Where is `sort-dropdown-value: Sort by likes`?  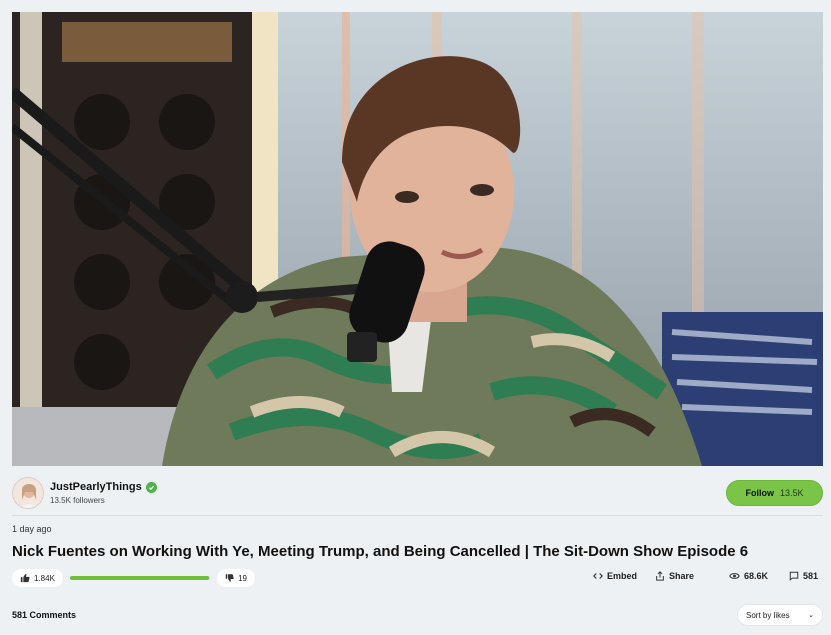
sort-dropdown-value: Sort by likes is located at coordinates (768, 615).